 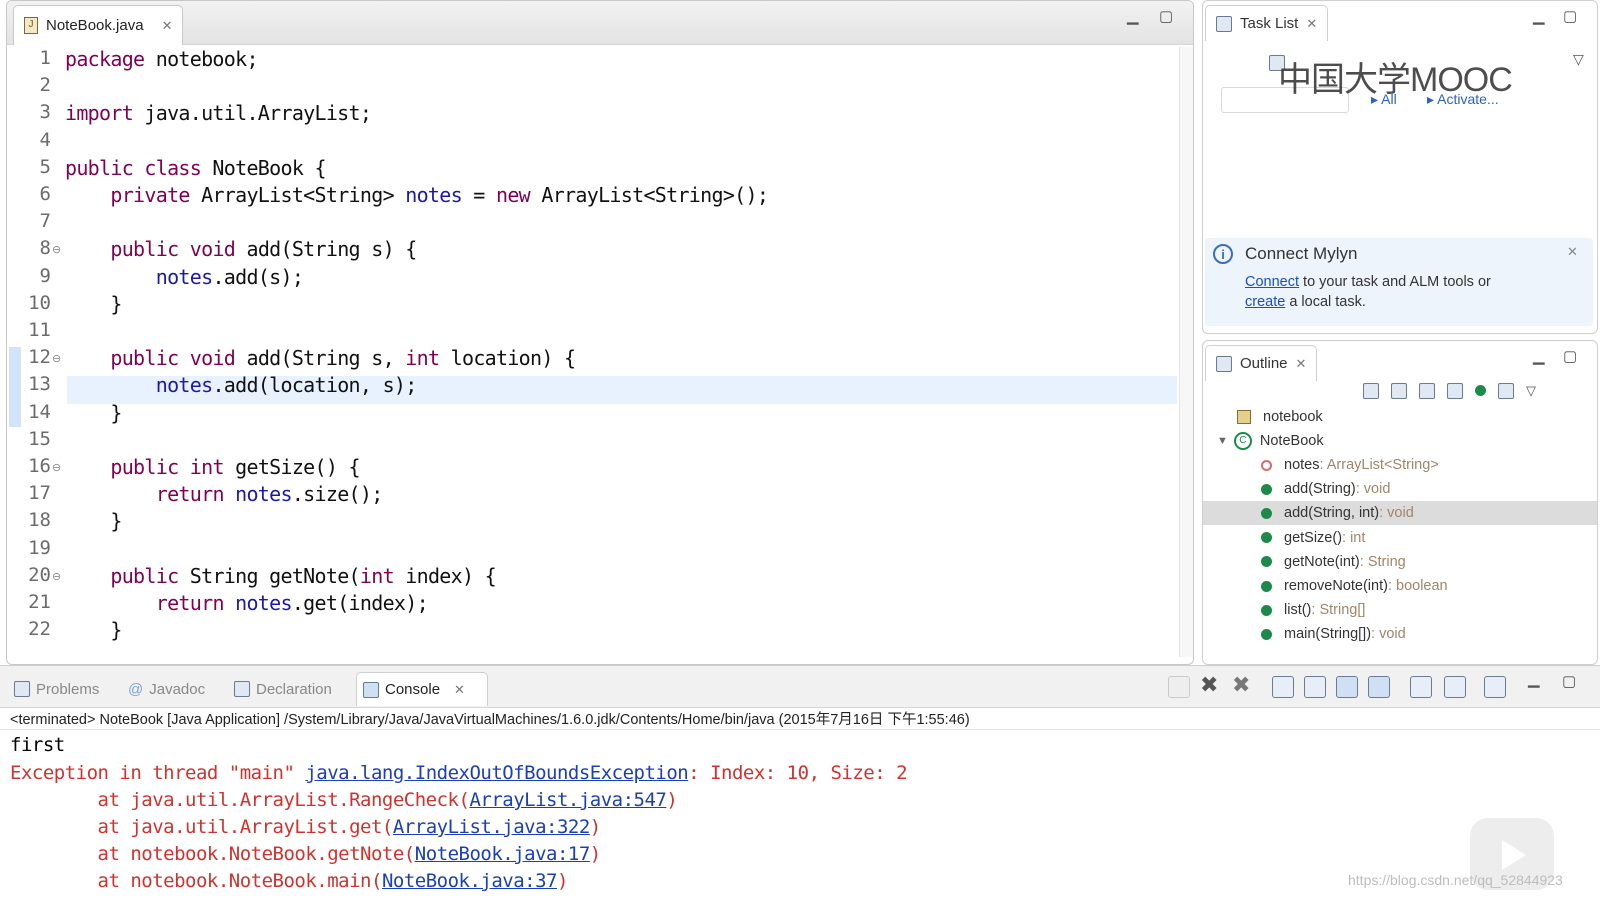 What do you see at coordinates (1186, 352) in the screenshot?
I see `vertical-scrollbar` at bounding box center [1186, 352].